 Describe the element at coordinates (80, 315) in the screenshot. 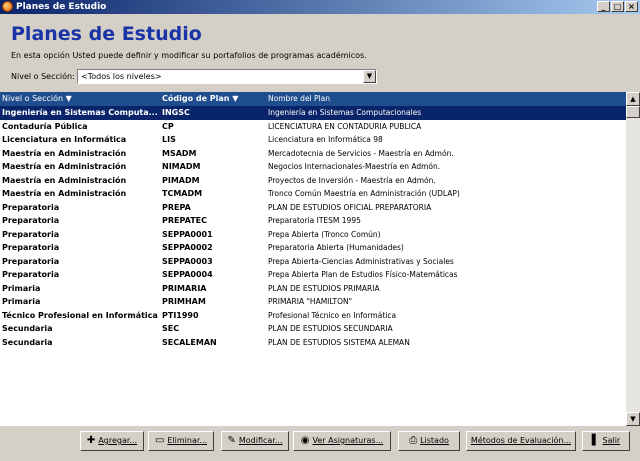

I see `cell-nivel: Técnico Profesional en Informática` at that location.